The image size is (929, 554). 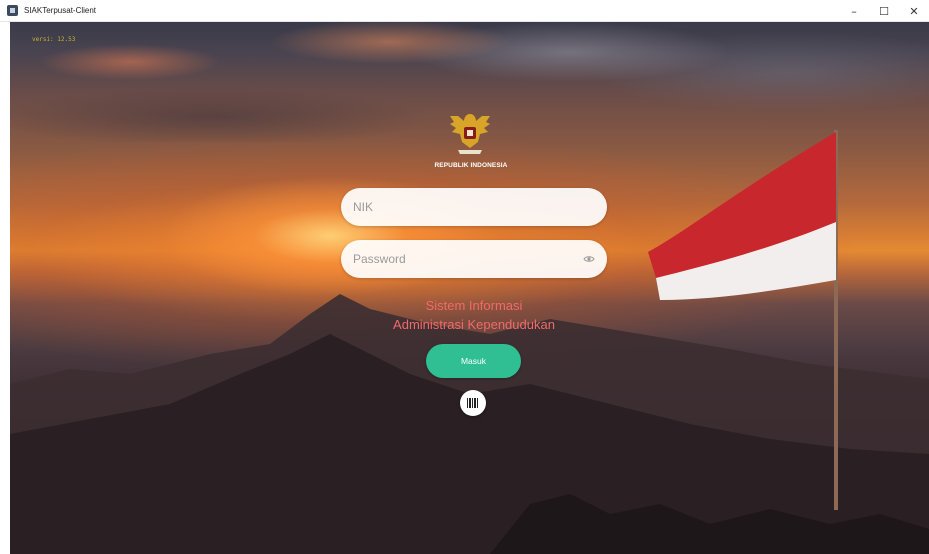 I want to click on eye-icon, so click(x=589, y=259).